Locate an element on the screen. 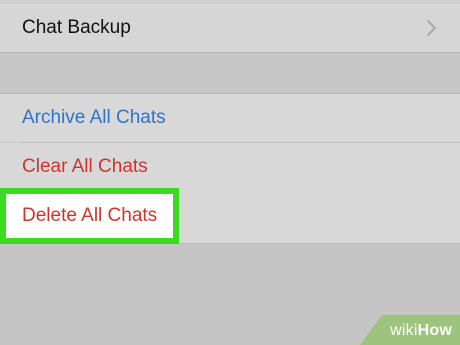 The width and height of the screenshot is (460, 345). watermark-text: wikiHow is located at coordinates (421, 331).